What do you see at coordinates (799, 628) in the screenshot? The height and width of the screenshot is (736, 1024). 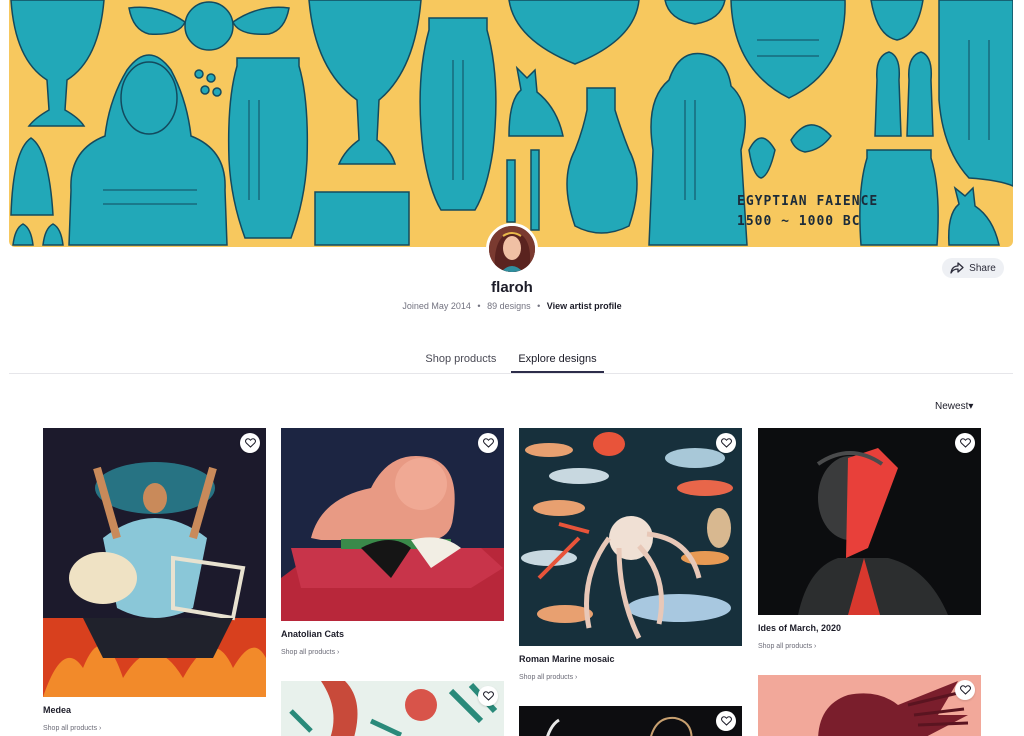 I see `design-title: Ides of March, 2020` at bounding box center [799, 628].